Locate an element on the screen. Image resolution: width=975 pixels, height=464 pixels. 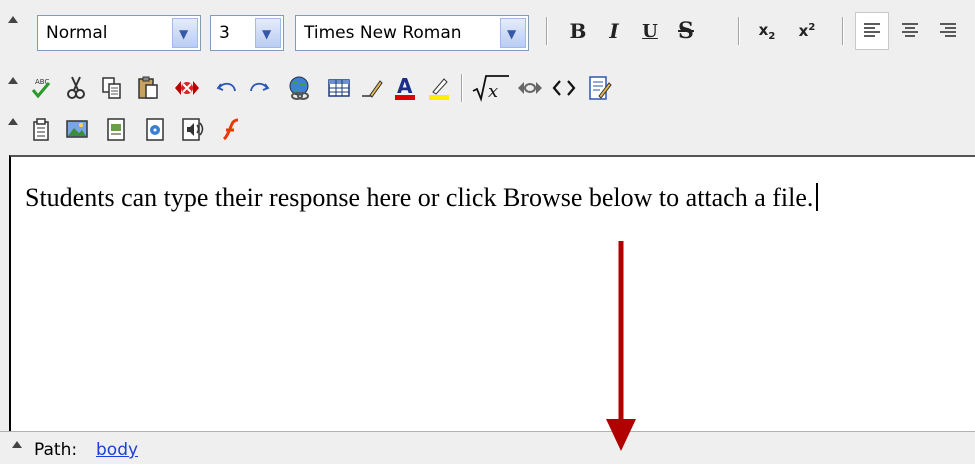
undo-icon is located at coordinates (226, 87).